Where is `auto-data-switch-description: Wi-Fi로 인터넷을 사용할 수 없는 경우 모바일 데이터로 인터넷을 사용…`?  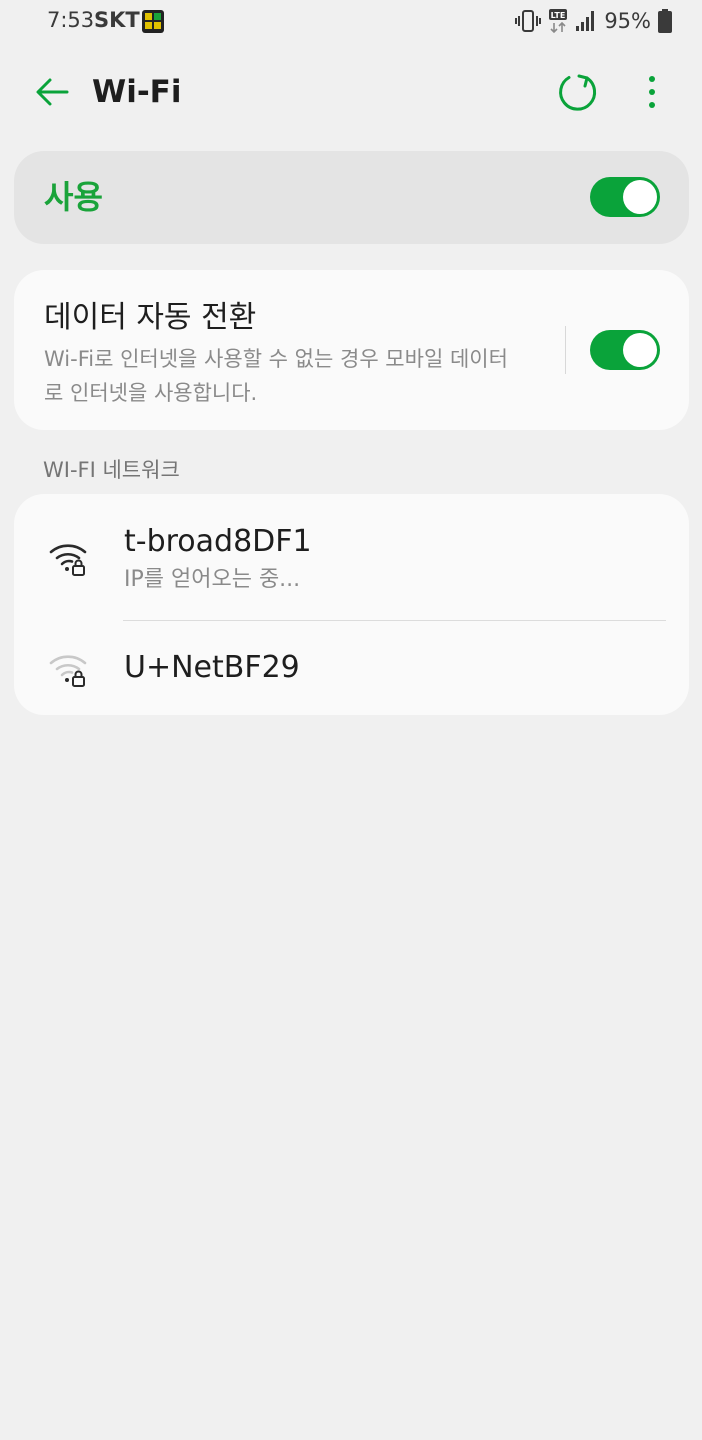 auto-data-switch-description: Wi-Fi로 인터넷을 사용할 수 없는 경우 모바일 데이터로 인터넷을 사용… is located at coordinates (276, 376).